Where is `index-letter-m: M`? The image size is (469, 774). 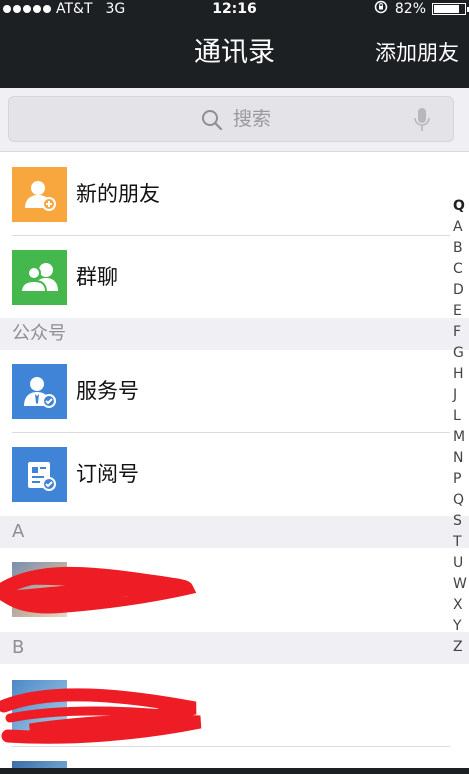
index-letter-m: M is located at coordinates (459, 437).